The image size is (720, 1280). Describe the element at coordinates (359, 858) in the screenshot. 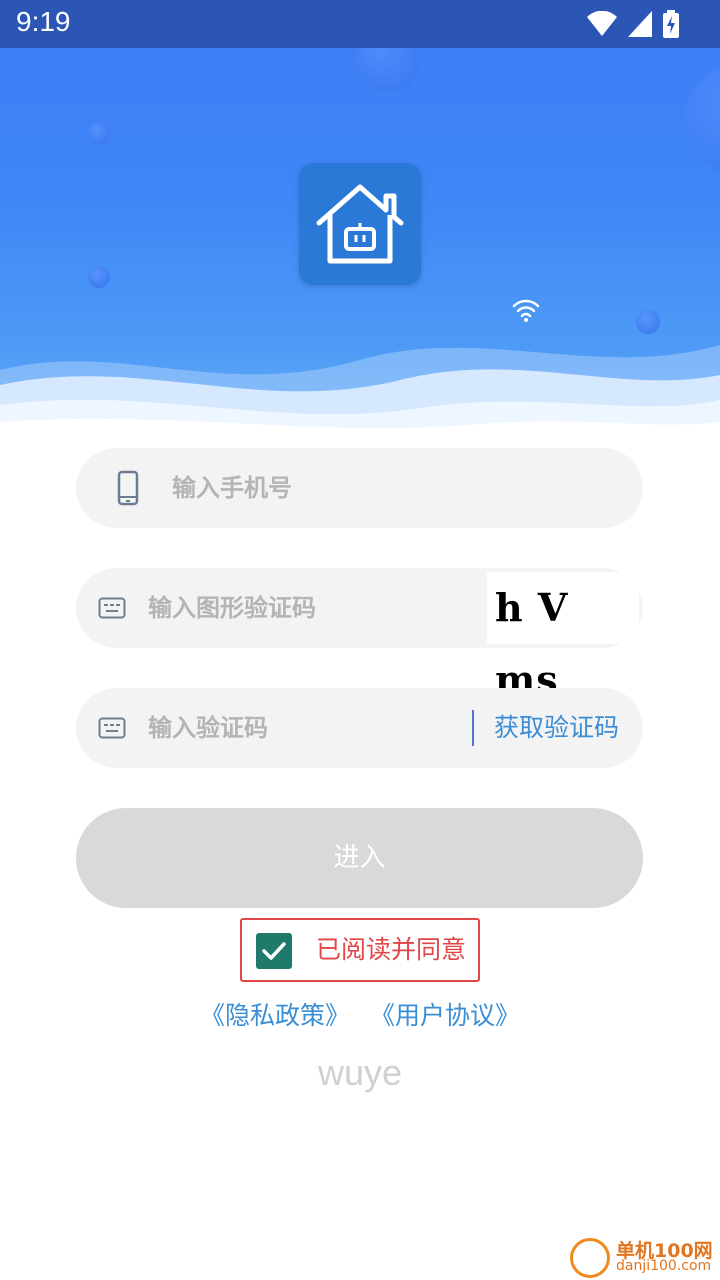

I see `enter-button: 进入` at that location.